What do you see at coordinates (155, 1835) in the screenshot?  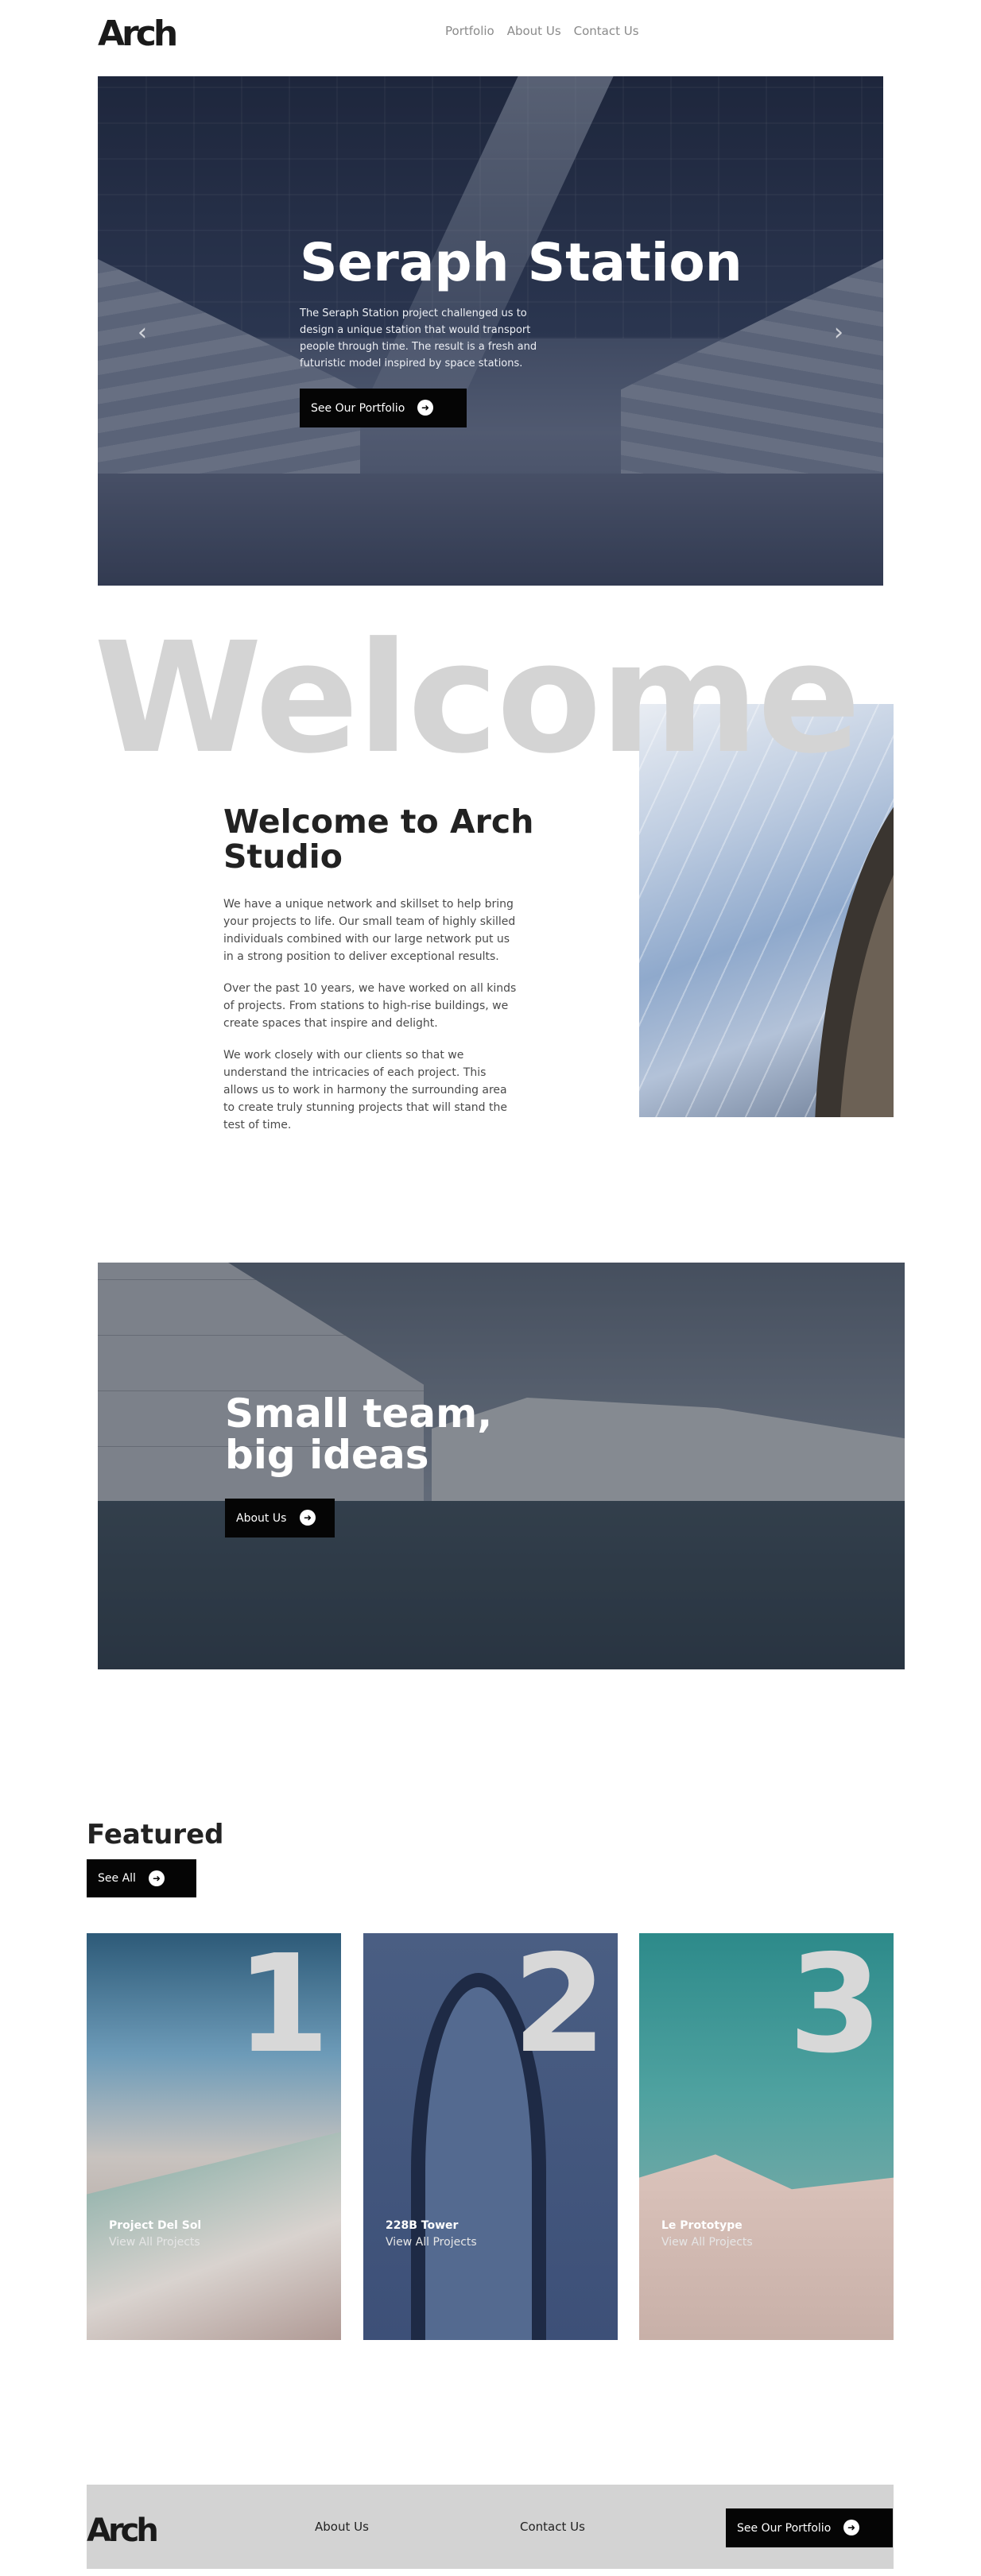 I see `featured-title: Featured` at bounding box center [155, 1835].